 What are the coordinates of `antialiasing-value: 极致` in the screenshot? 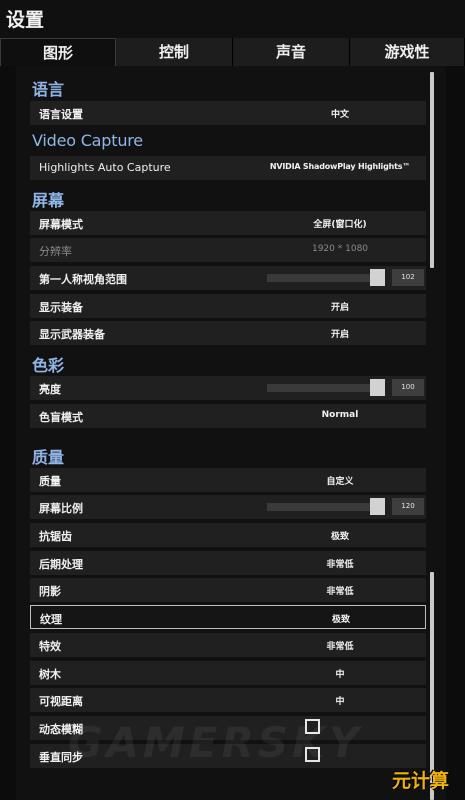 It's located at (340, 535).